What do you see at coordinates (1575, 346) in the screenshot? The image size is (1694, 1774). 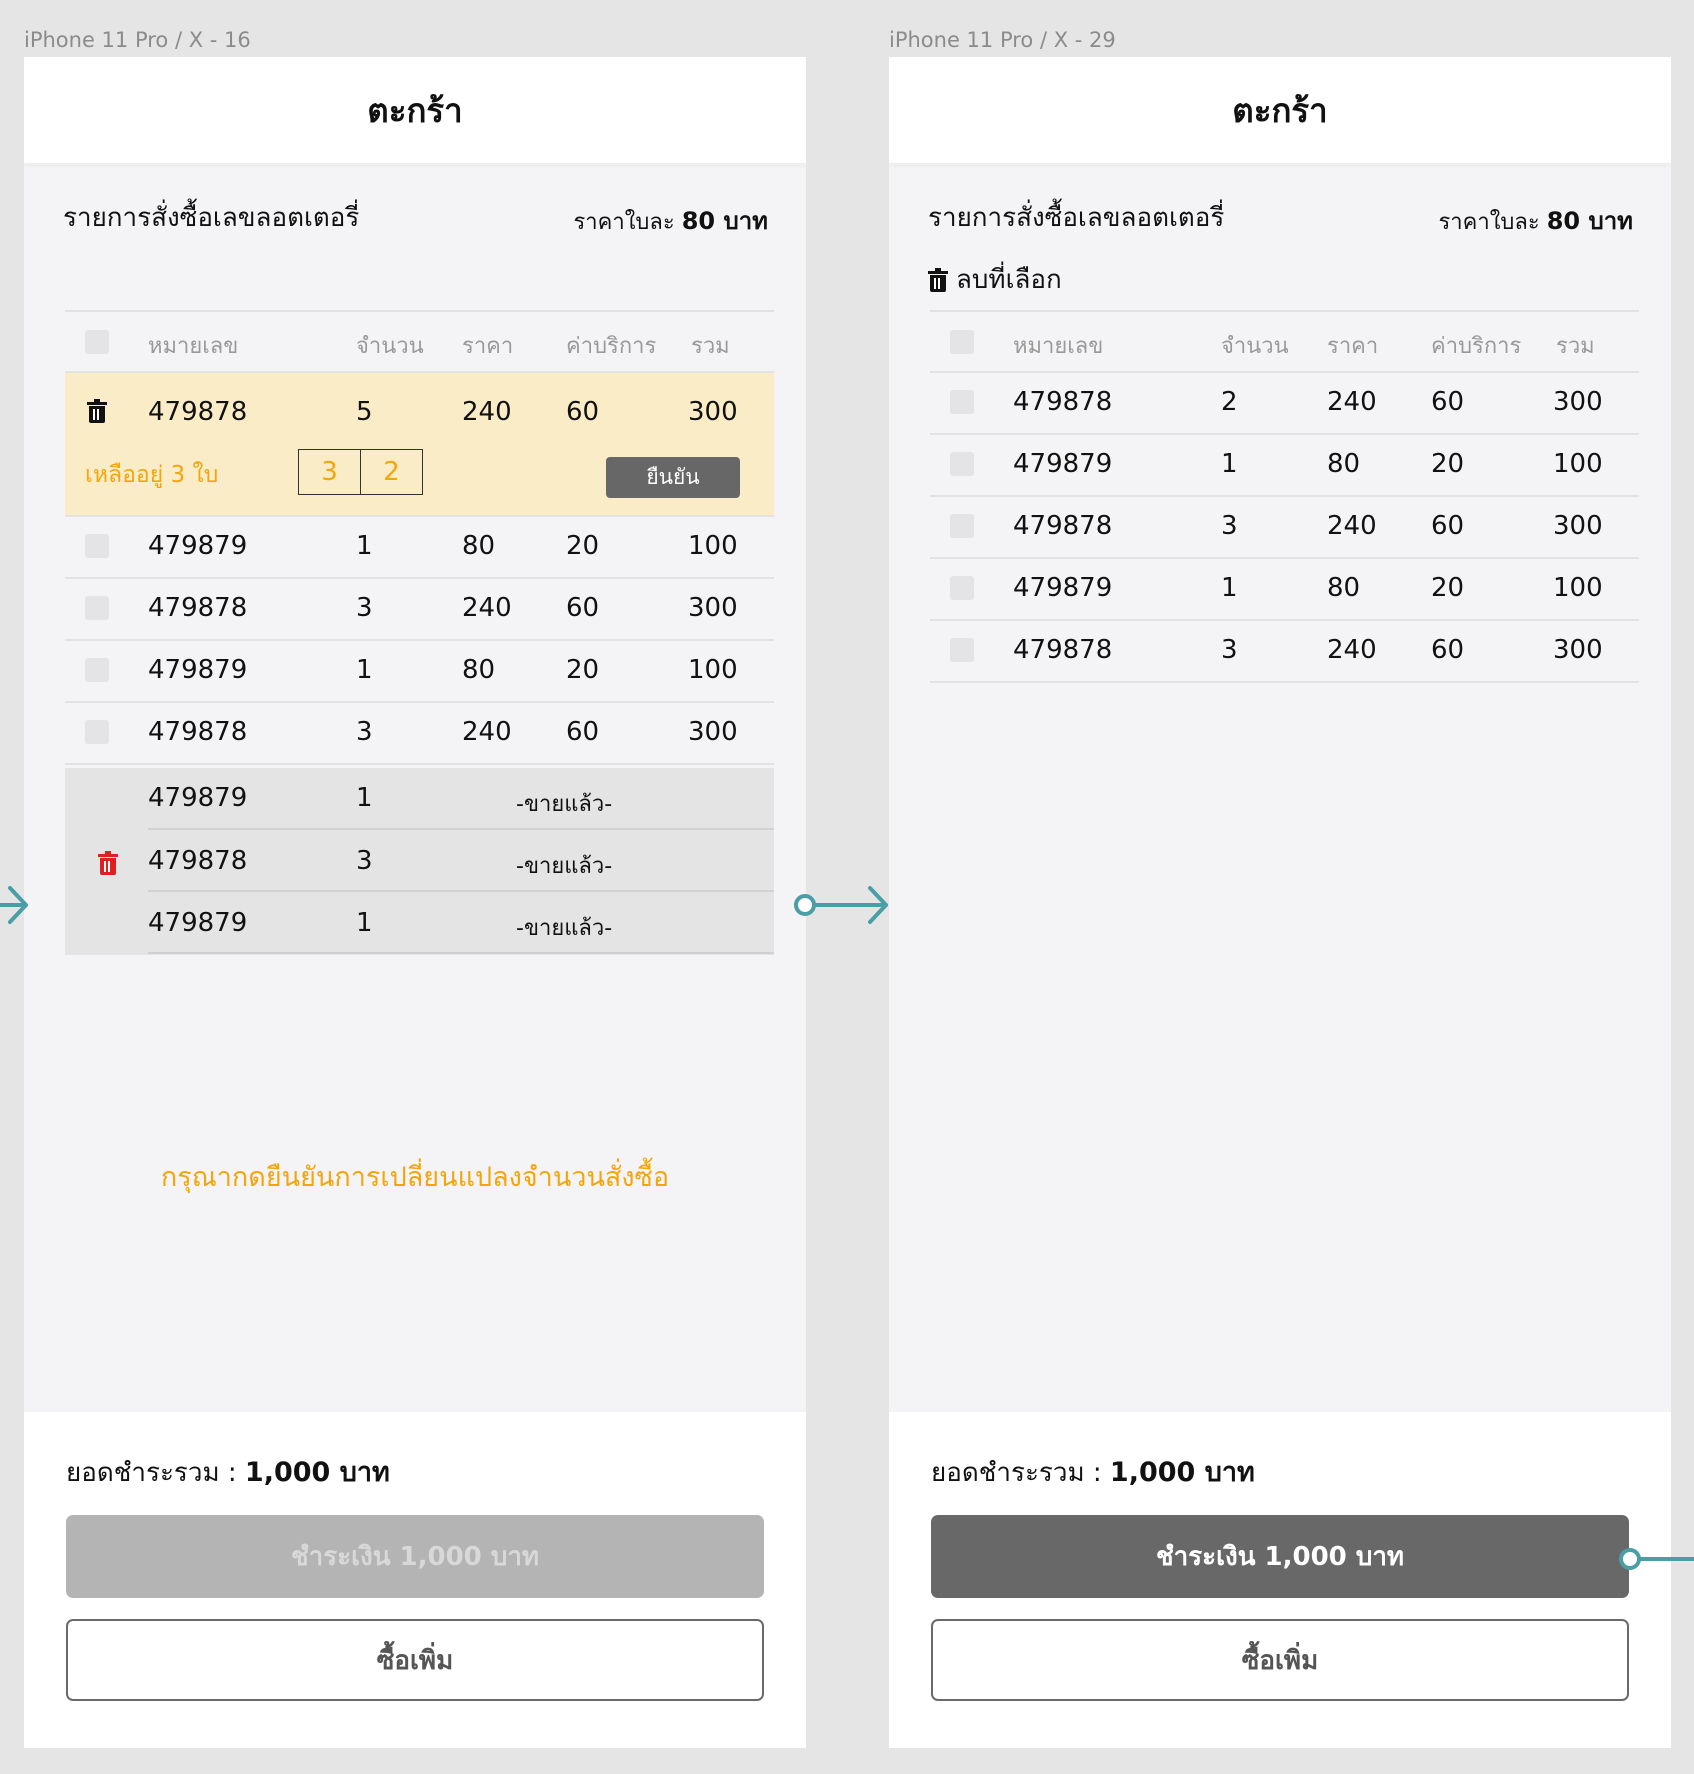 I see `col-total: รวม` at bounding box center [1575, 346].